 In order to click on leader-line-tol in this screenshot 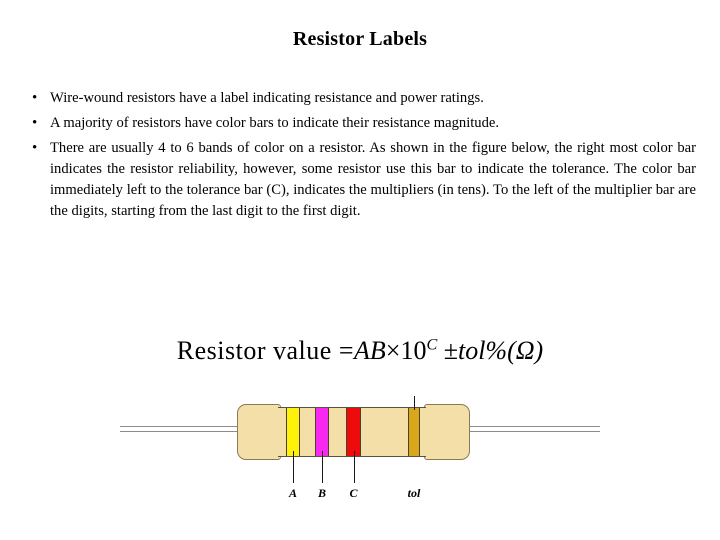, I will do `click(414, 403)`.